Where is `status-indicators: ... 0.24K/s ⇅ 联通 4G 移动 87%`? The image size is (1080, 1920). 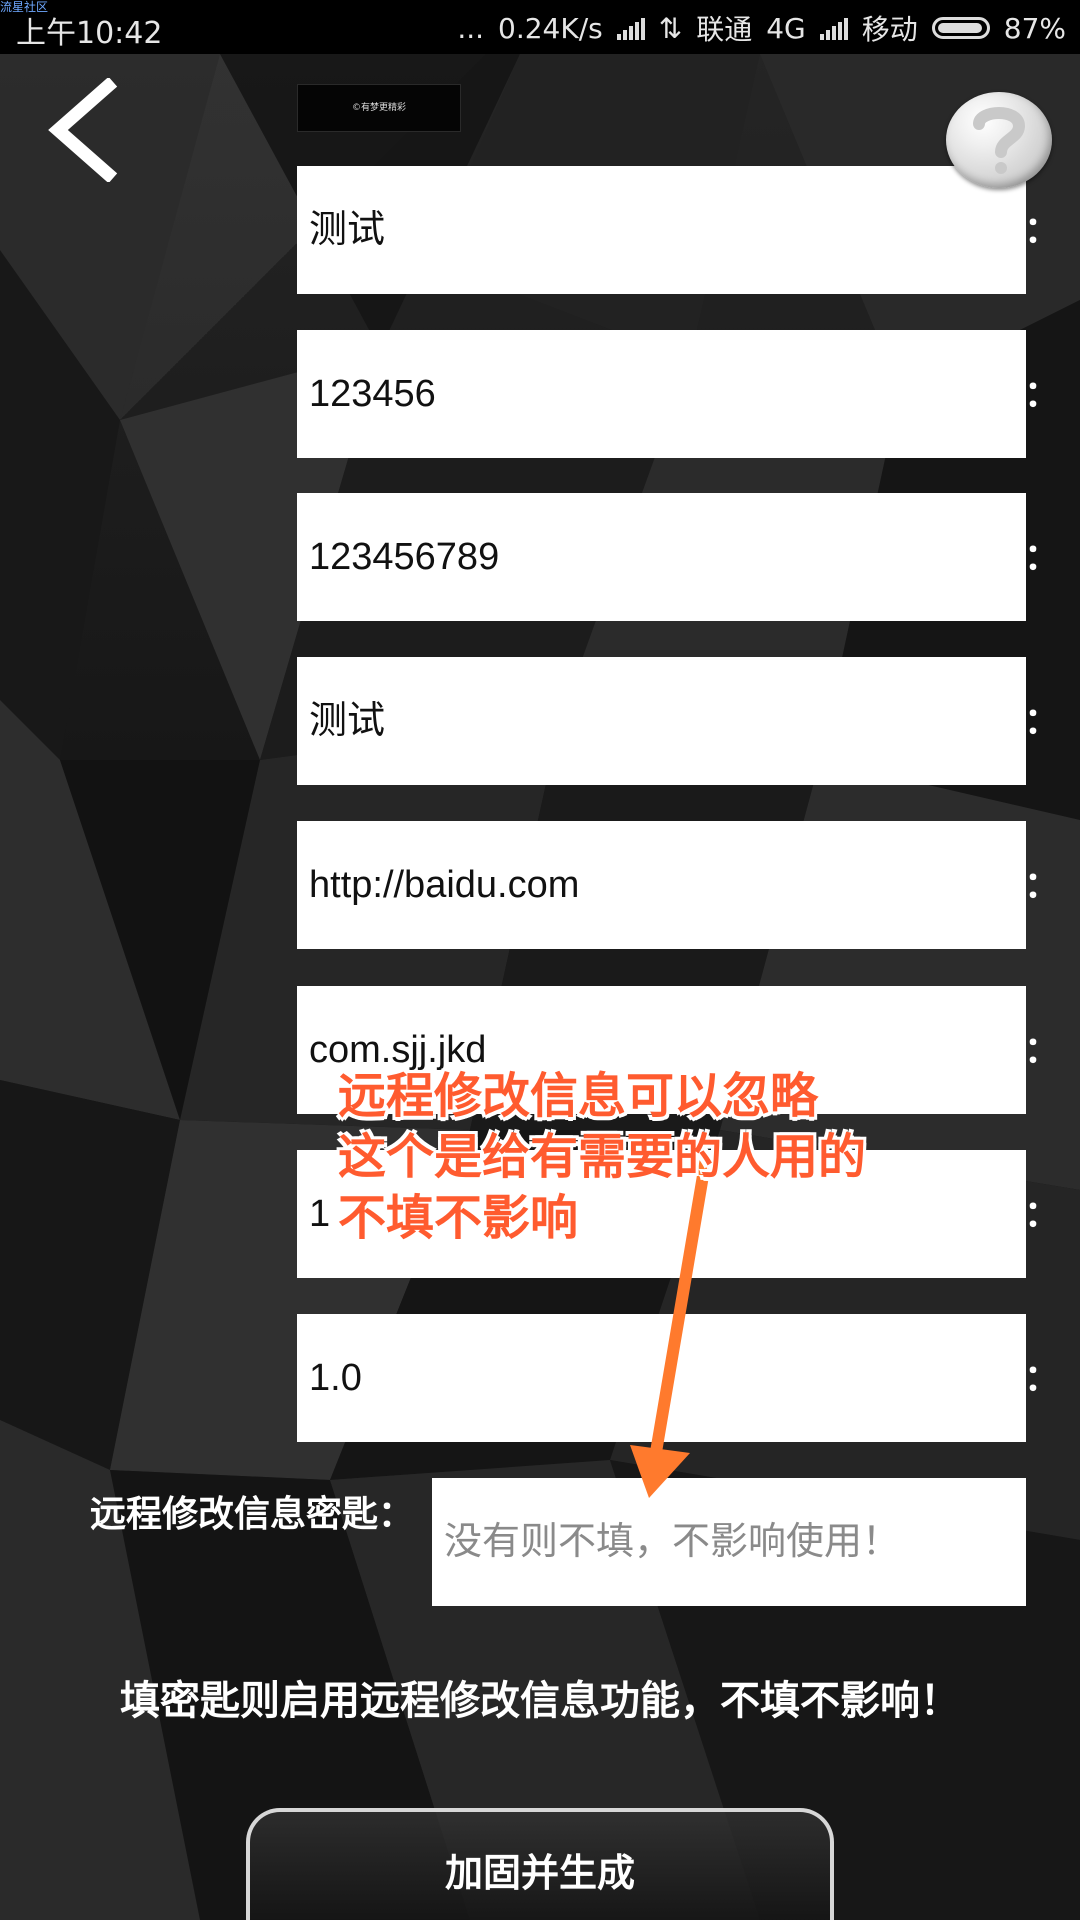
status-indicators: ... 0.24K/s ⇅ 联通 4G 移动 87% is located at coordinates (761, 28).